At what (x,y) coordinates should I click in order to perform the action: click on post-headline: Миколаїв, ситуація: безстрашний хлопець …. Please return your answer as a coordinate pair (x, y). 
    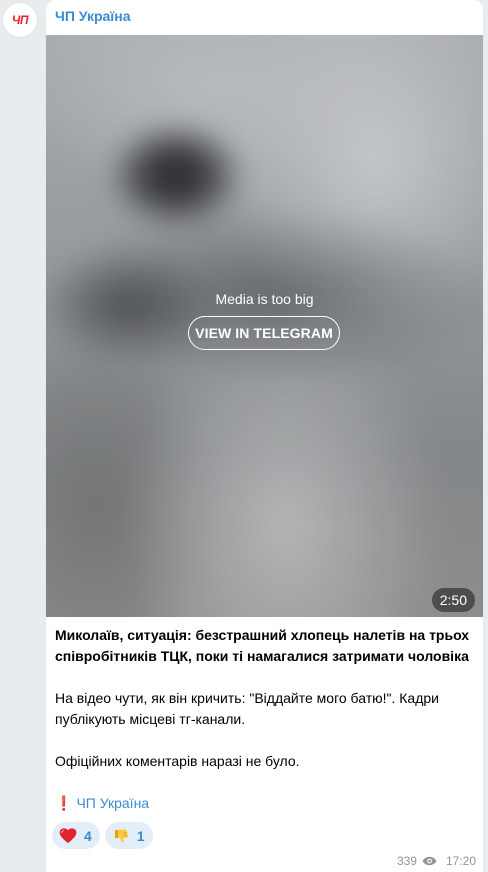
    Looking at the image, I should click on (262, 645).